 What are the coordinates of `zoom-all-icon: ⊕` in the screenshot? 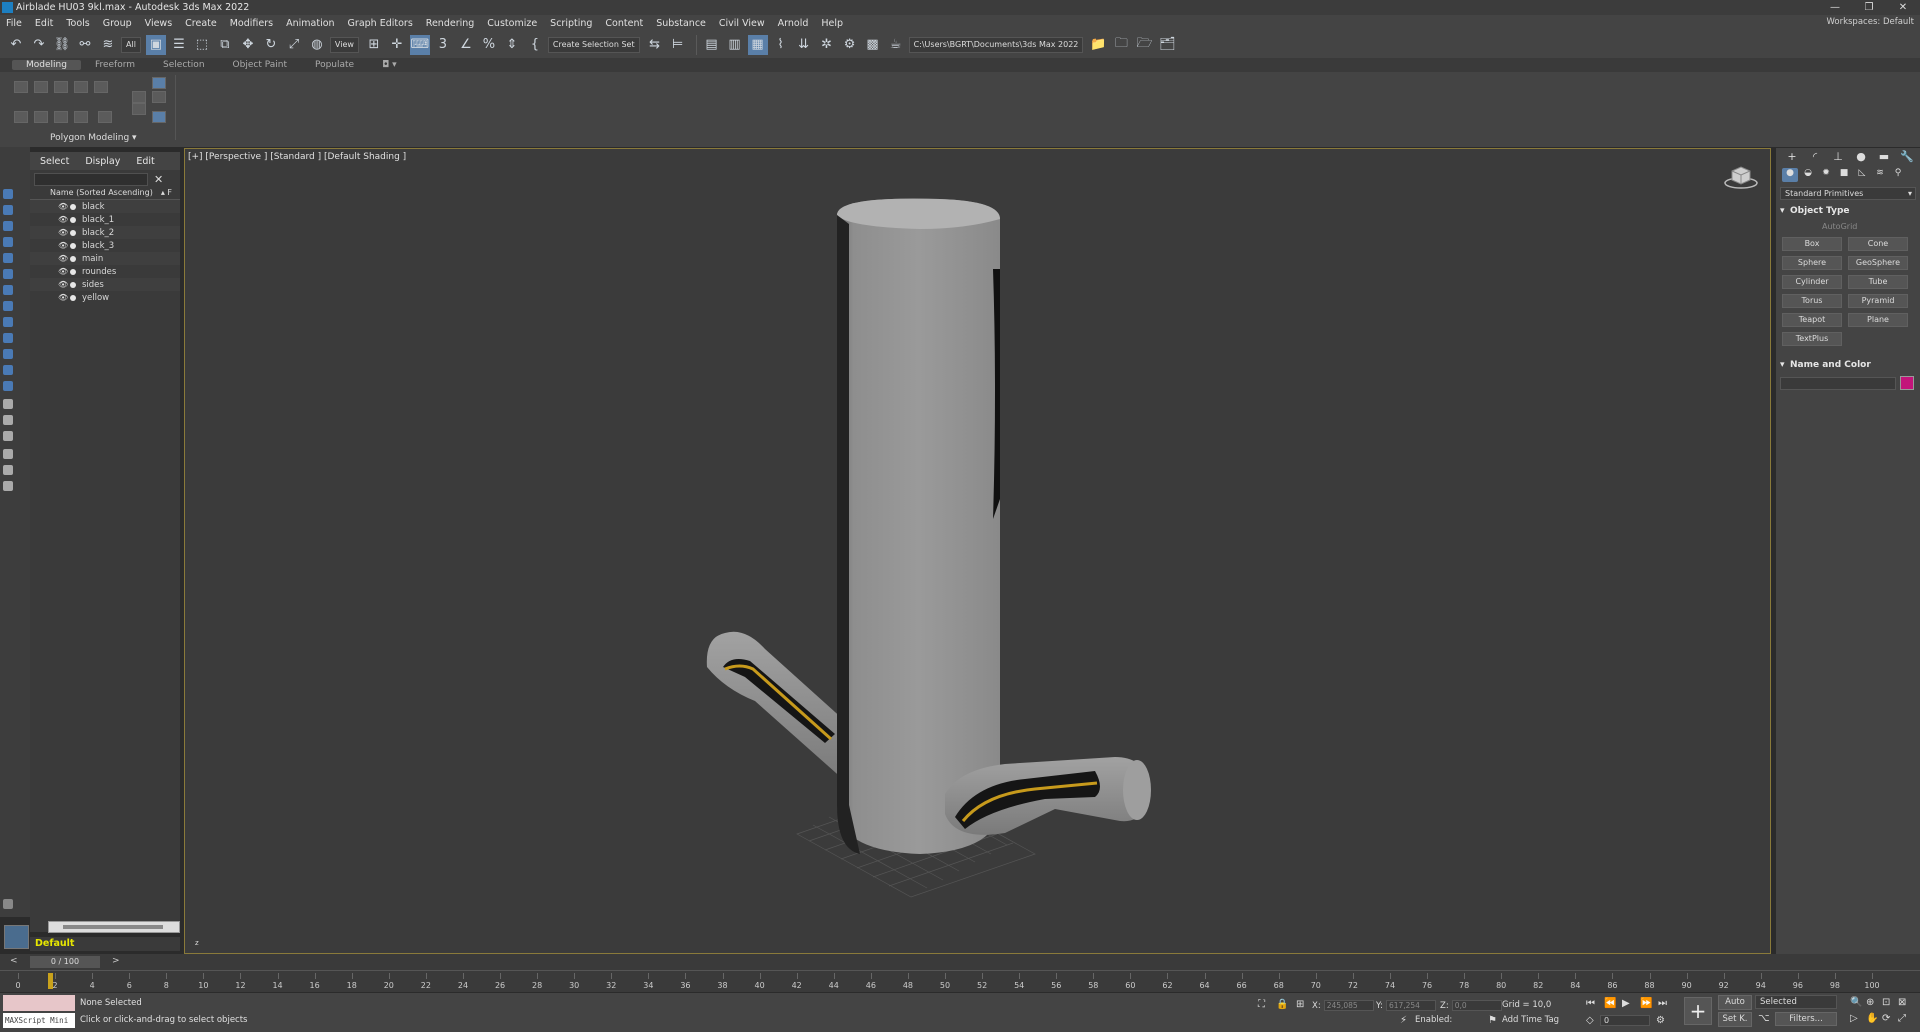 It's located at (1870, 1002).